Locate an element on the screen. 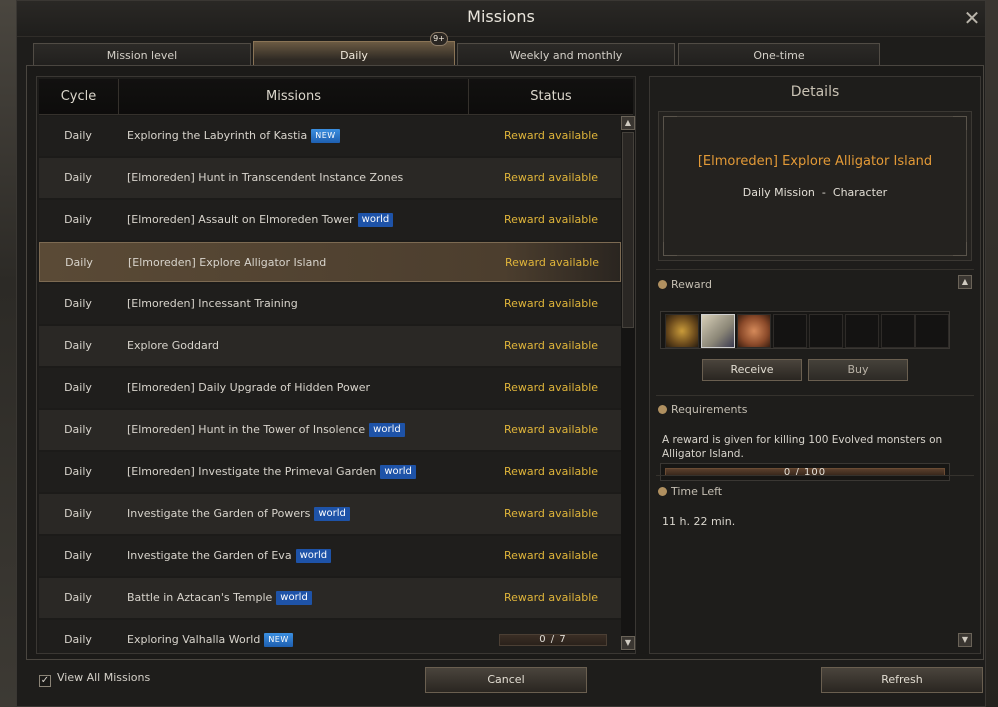 The height and width of the screenshot is (707, 998). view-all-missions-label: View All Missions is located at coordinates (104, 677).